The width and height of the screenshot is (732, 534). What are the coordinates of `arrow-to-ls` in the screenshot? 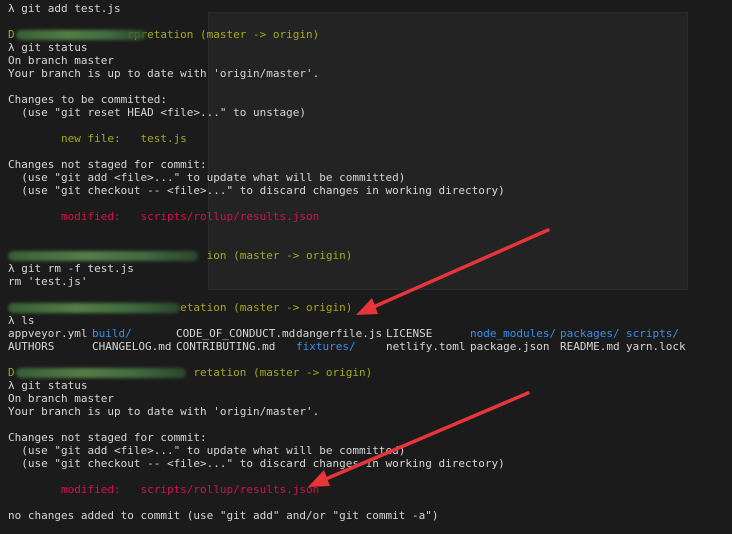 It's located at (455, 271).